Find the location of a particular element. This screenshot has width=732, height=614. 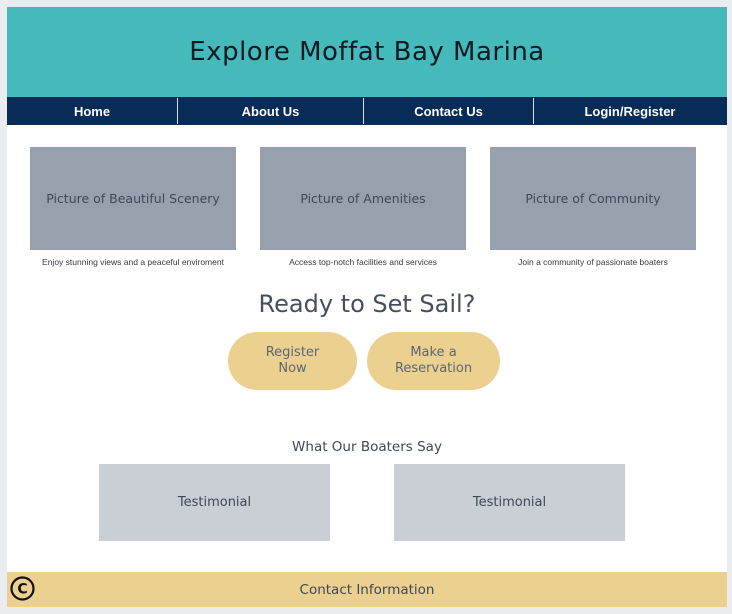

community-image-placeholder: Picture of Community is located at coordinates (593, 198).